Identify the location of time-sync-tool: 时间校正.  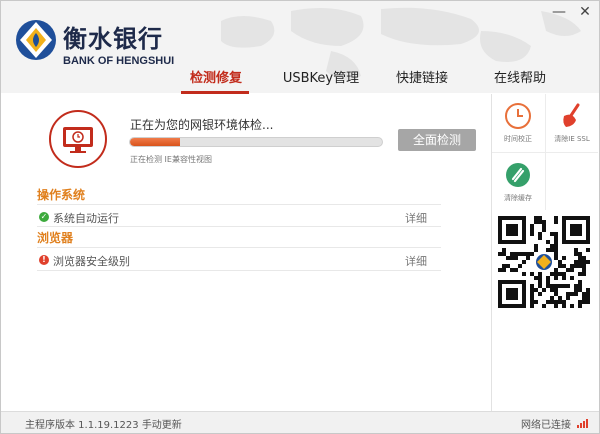
(518, 124).